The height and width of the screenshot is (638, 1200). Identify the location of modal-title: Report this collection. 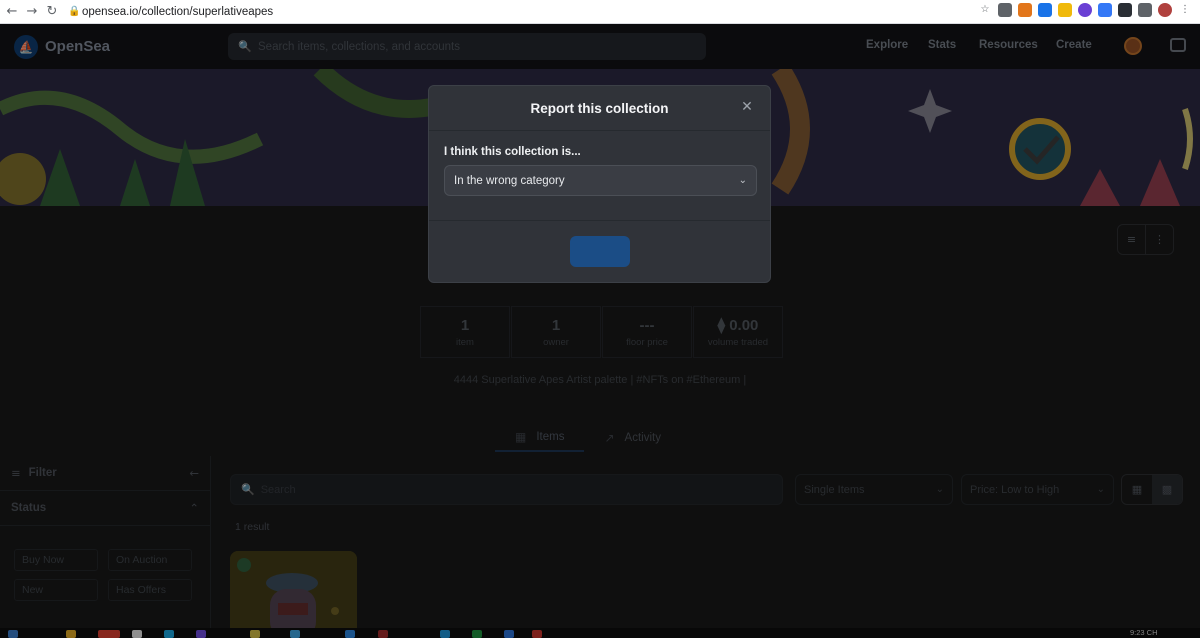
(599, 108).